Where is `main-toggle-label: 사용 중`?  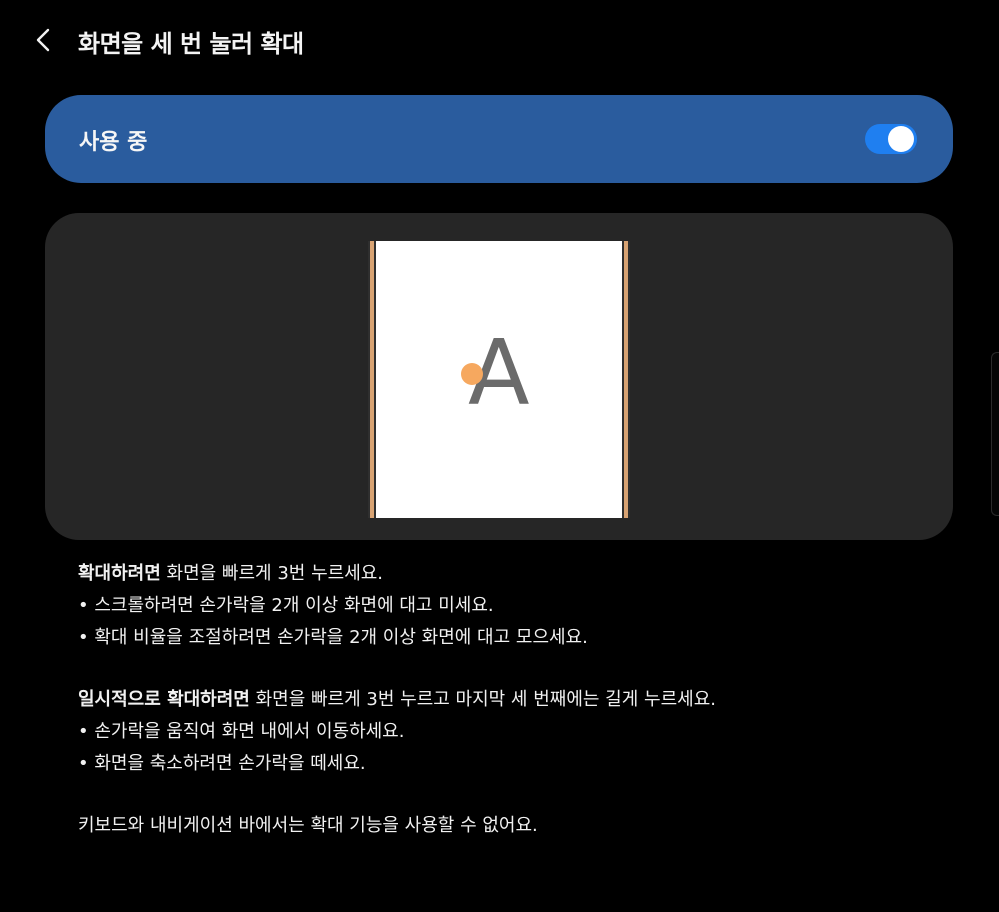 main-toggle-label: 사용 중 is located at coordinates (113, 142).